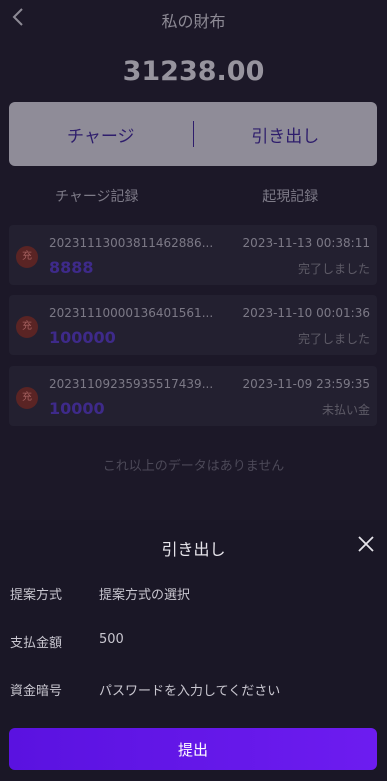 This screenshot has width=387, height=781. I want to click on password-label: 資金暗号, so click(36, 691).